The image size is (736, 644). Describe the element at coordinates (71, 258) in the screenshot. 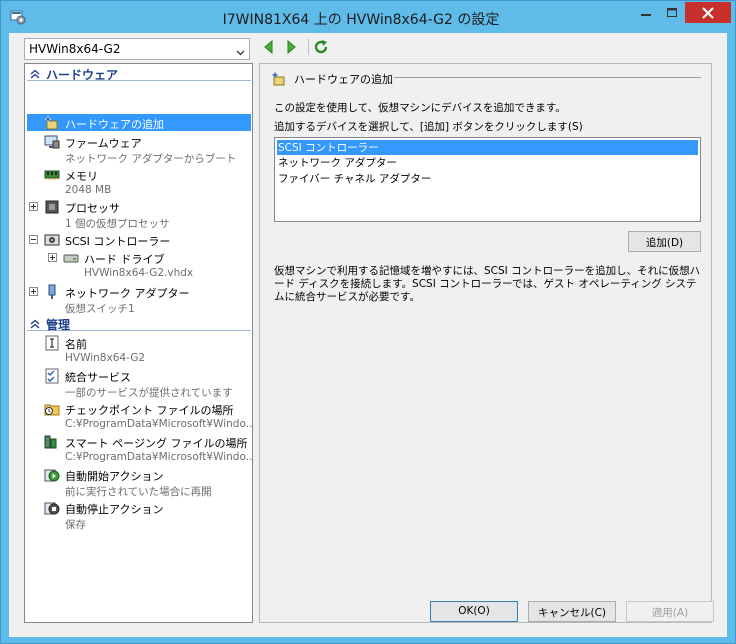

I see `hard-drive-icon` at that location.